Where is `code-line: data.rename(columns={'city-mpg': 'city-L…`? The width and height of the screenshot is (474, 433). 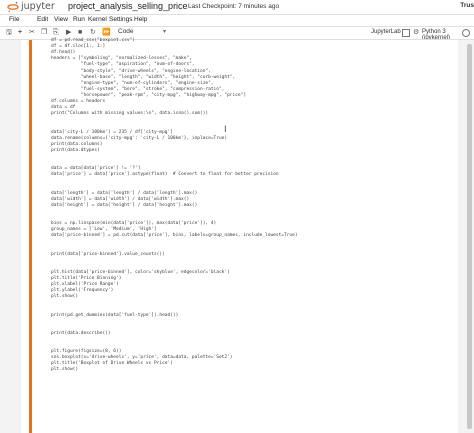
code-line: data.rename(columns={'city-mpg': 'city-L… is located at coordinates (139, 138).